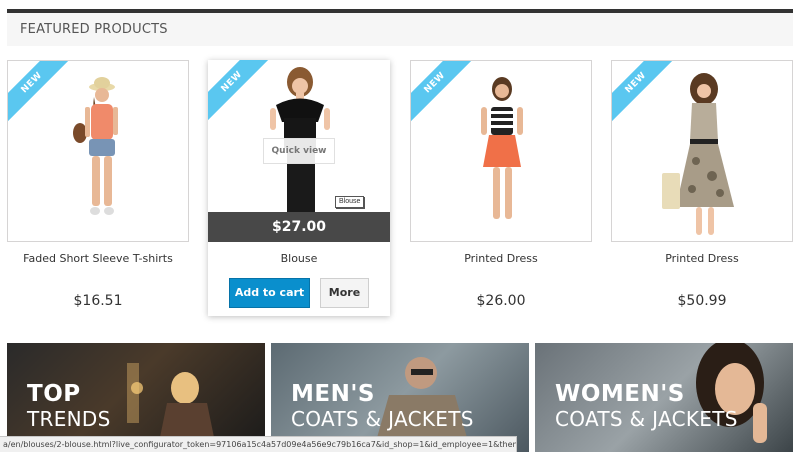 This screenshot has height=452, width=800. I want to click on product-card: NEW Faded Short Sleeve T-shirts $16.51, so click(98, 188).